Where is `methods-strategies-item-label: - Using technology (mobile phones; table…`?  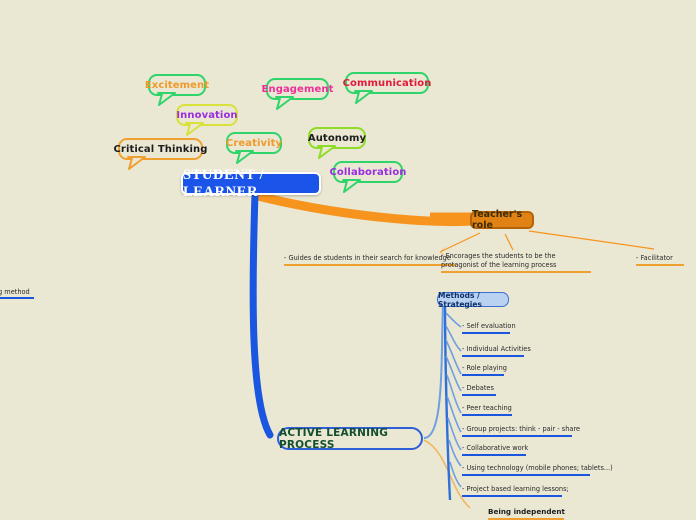 methods-strategies-item-label: - Using technology (mobile phones; table… is located at coordinates (537, 468).